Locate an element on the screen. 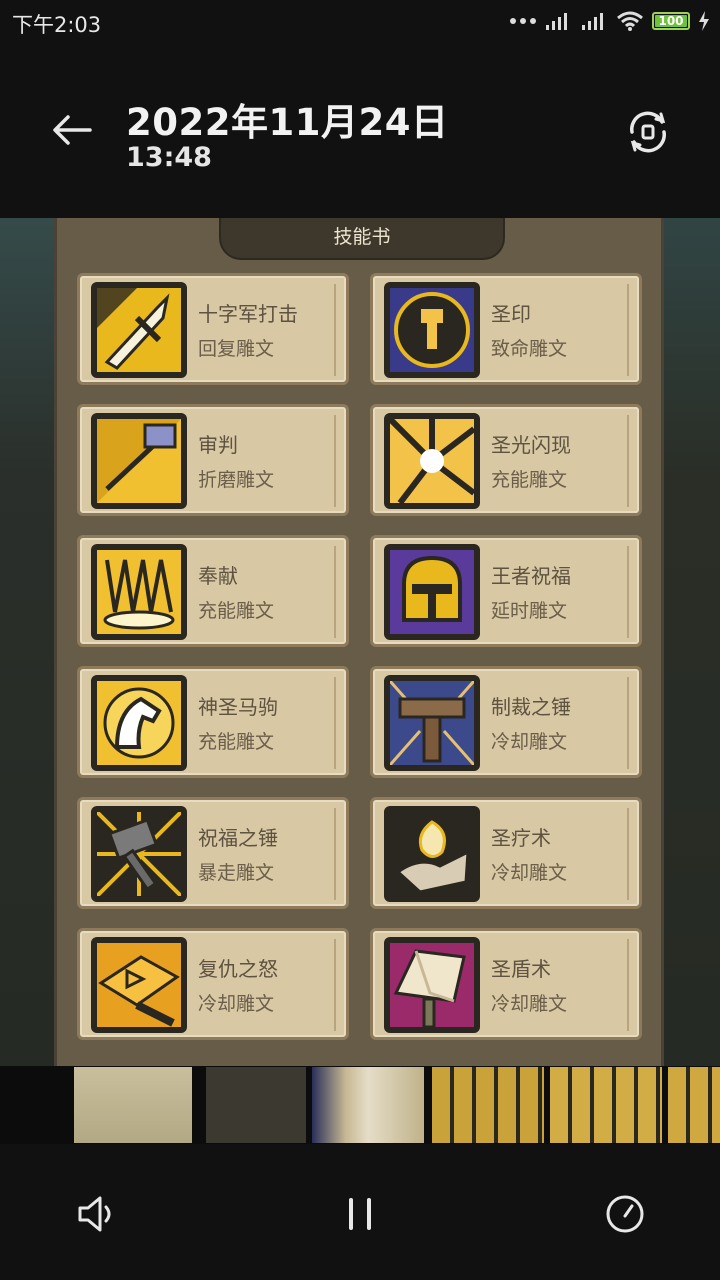 The height and width of the screenshot is (1280, 720). skill-rune: 致命雕文 is located at coordinates (529, 349).